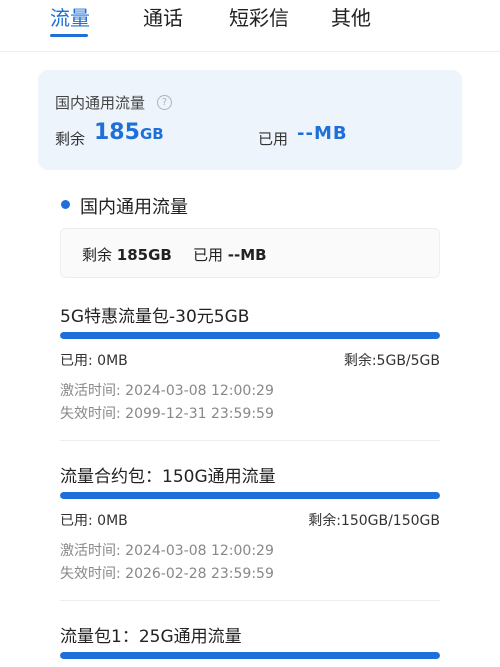  I want to click on traffic-summary-card: 国内通用流量 ? 剩余 185GB 已用 --MB, so click(250, 120).